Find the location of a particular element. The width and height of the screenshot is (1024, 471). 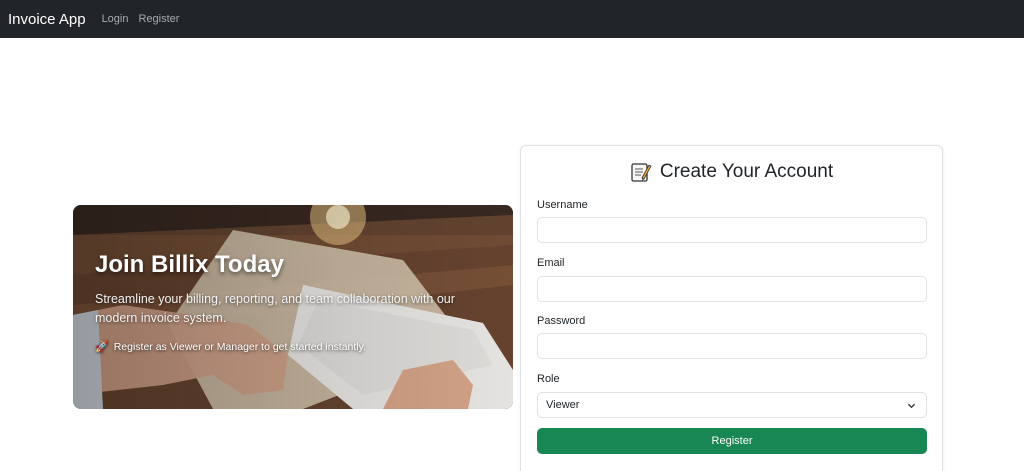

rocket-icon: 🚀 is located at coordinates (102, 347).